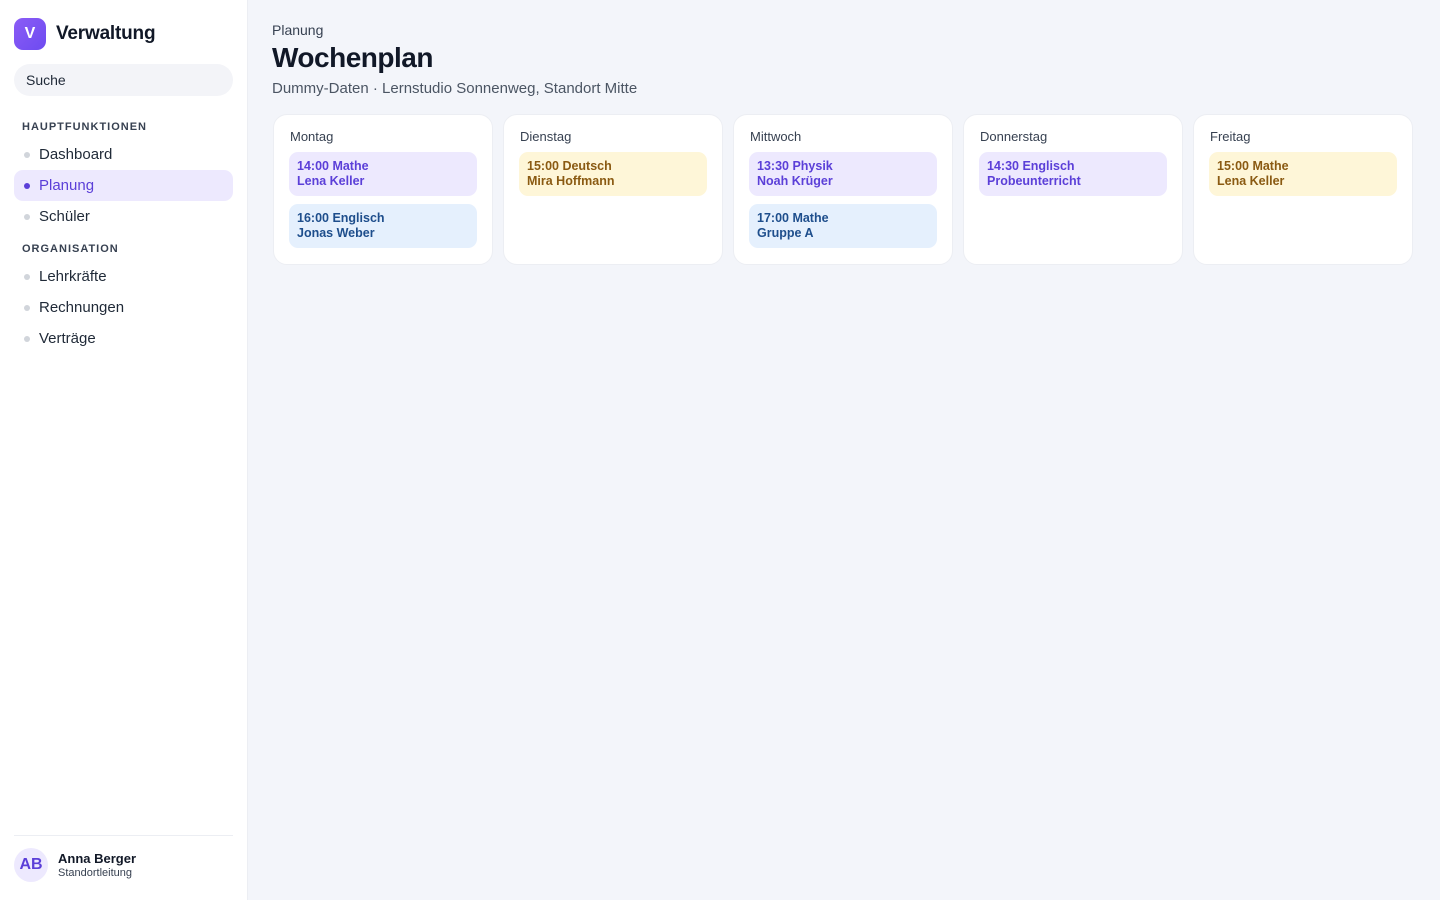 The width and height of the screenshot is (1440, 900). What do you see at coordinates (785, 233) in the screenshot?
I see `event-detail: Gruppe A` at bounding box center [785, 233].